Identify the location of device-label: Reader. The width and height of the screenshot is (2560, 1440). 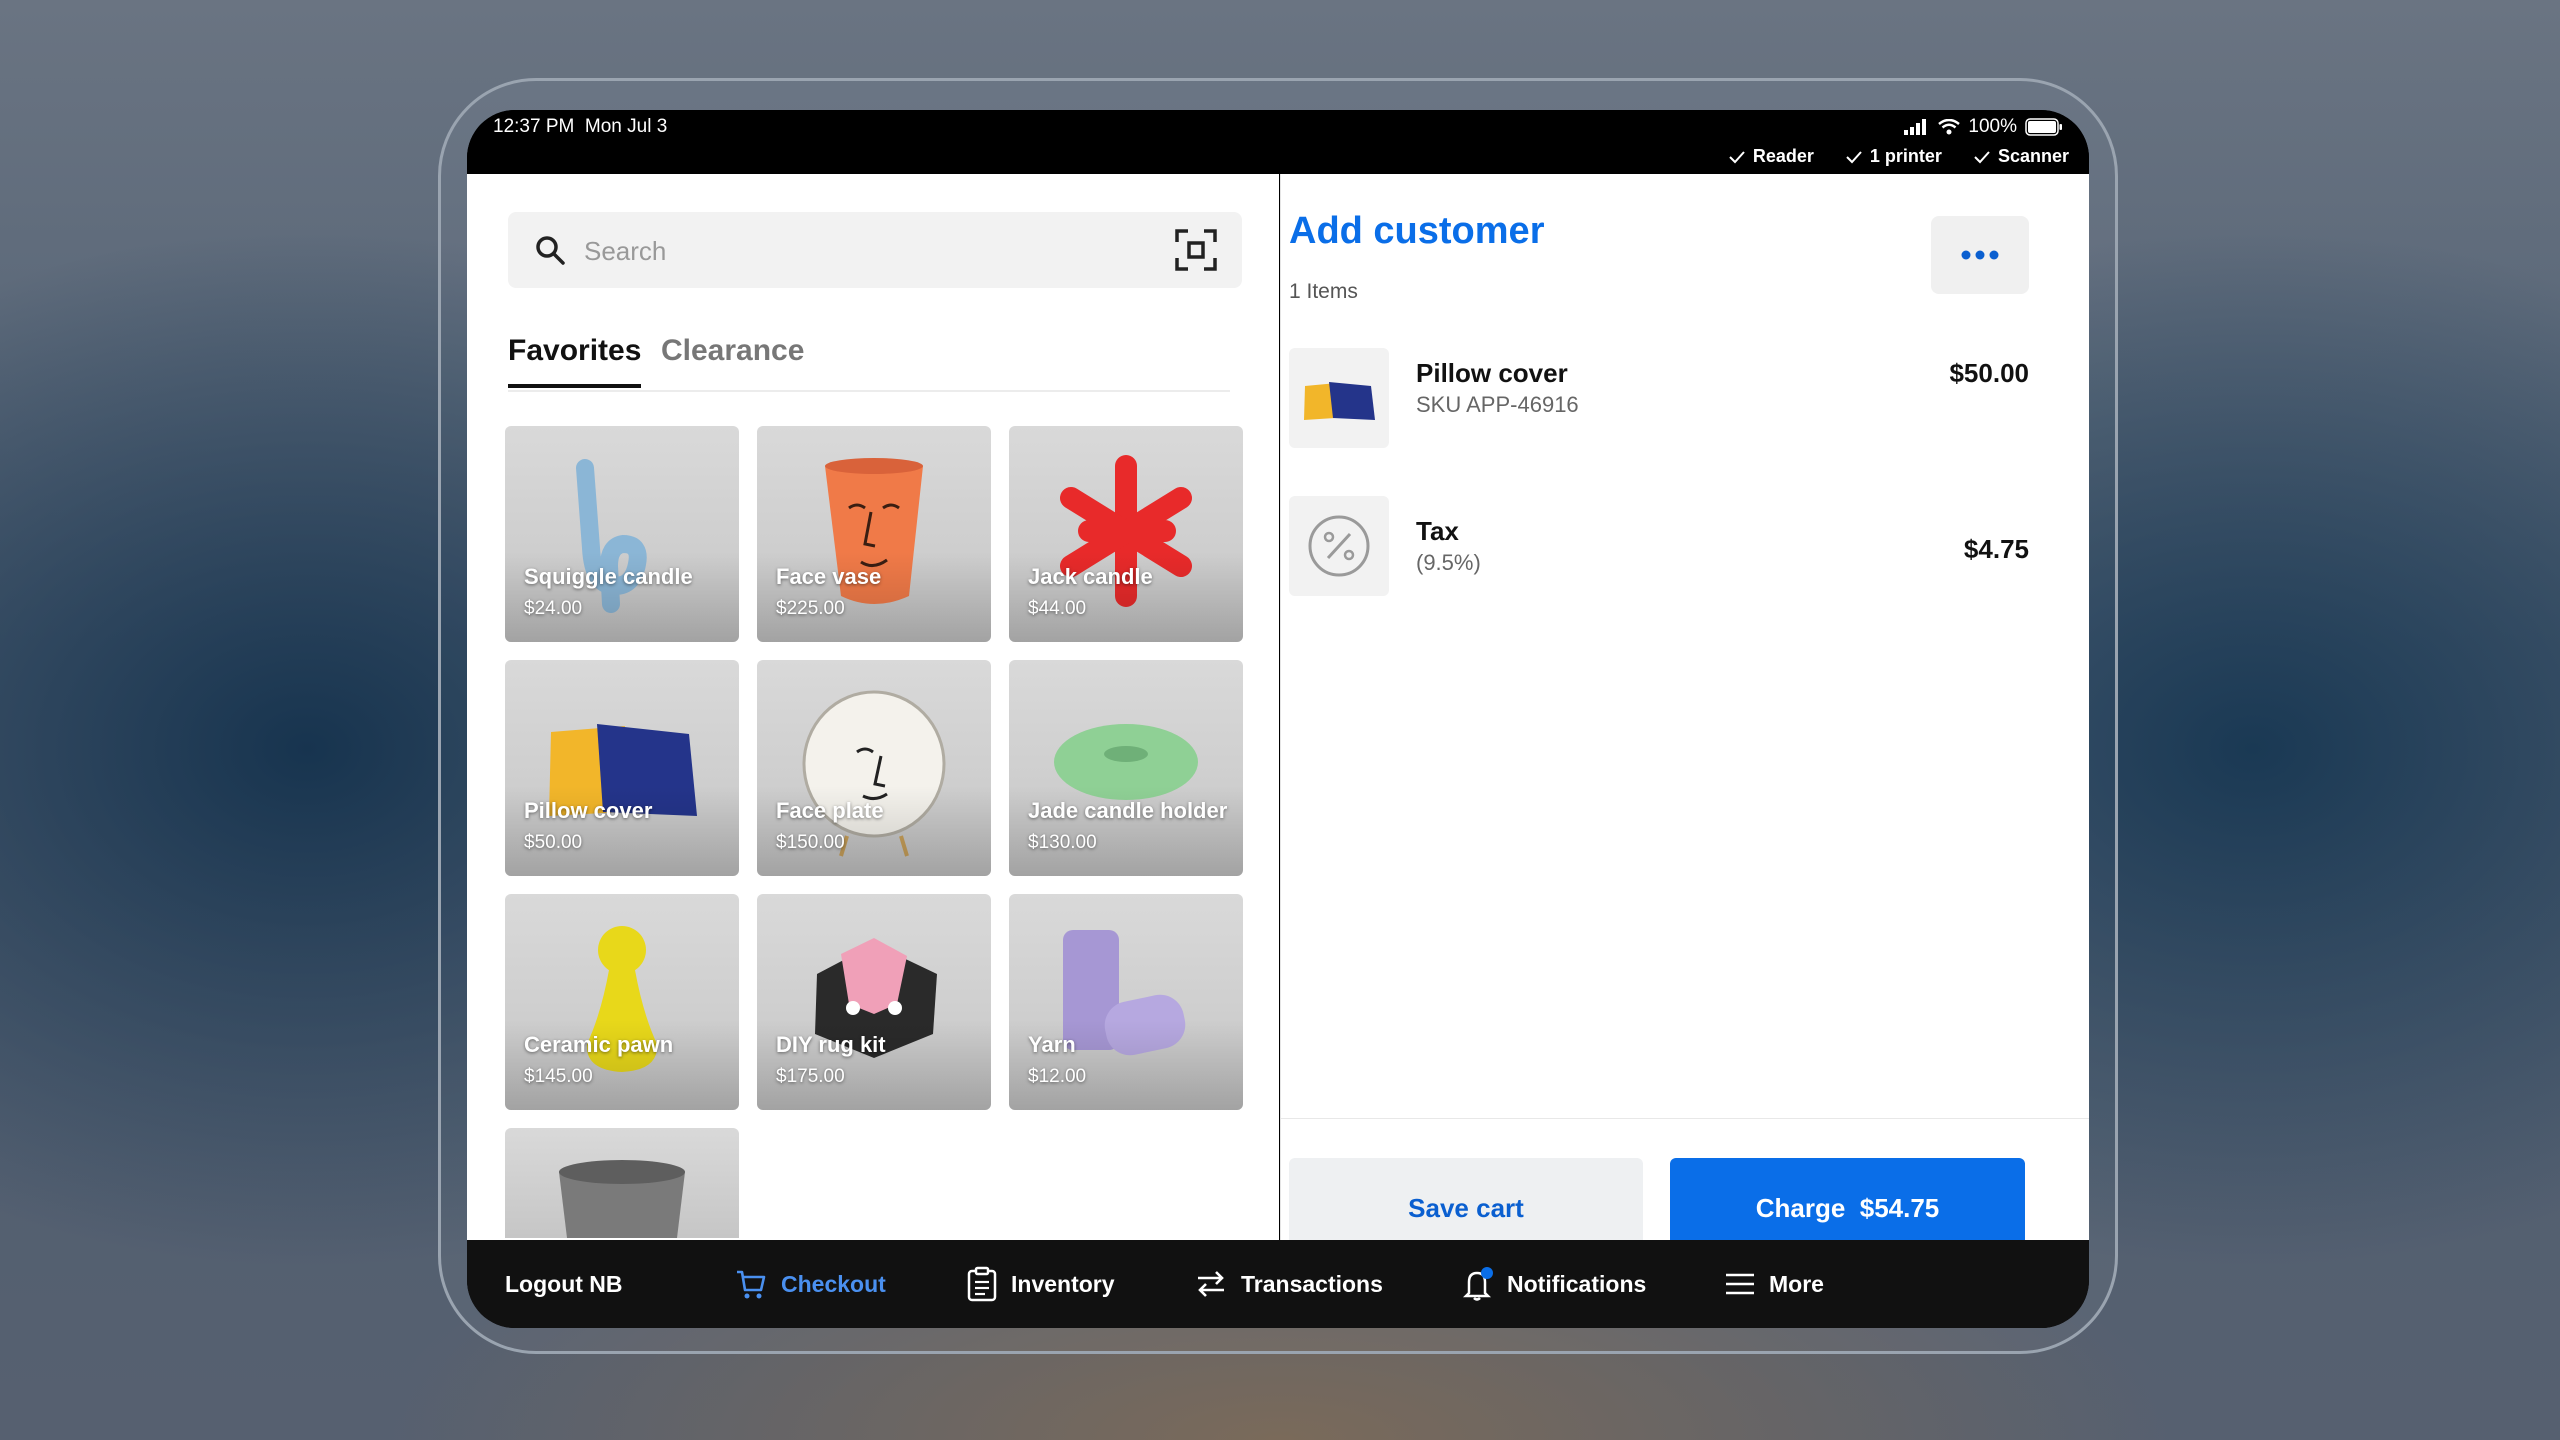
(1783, 156).